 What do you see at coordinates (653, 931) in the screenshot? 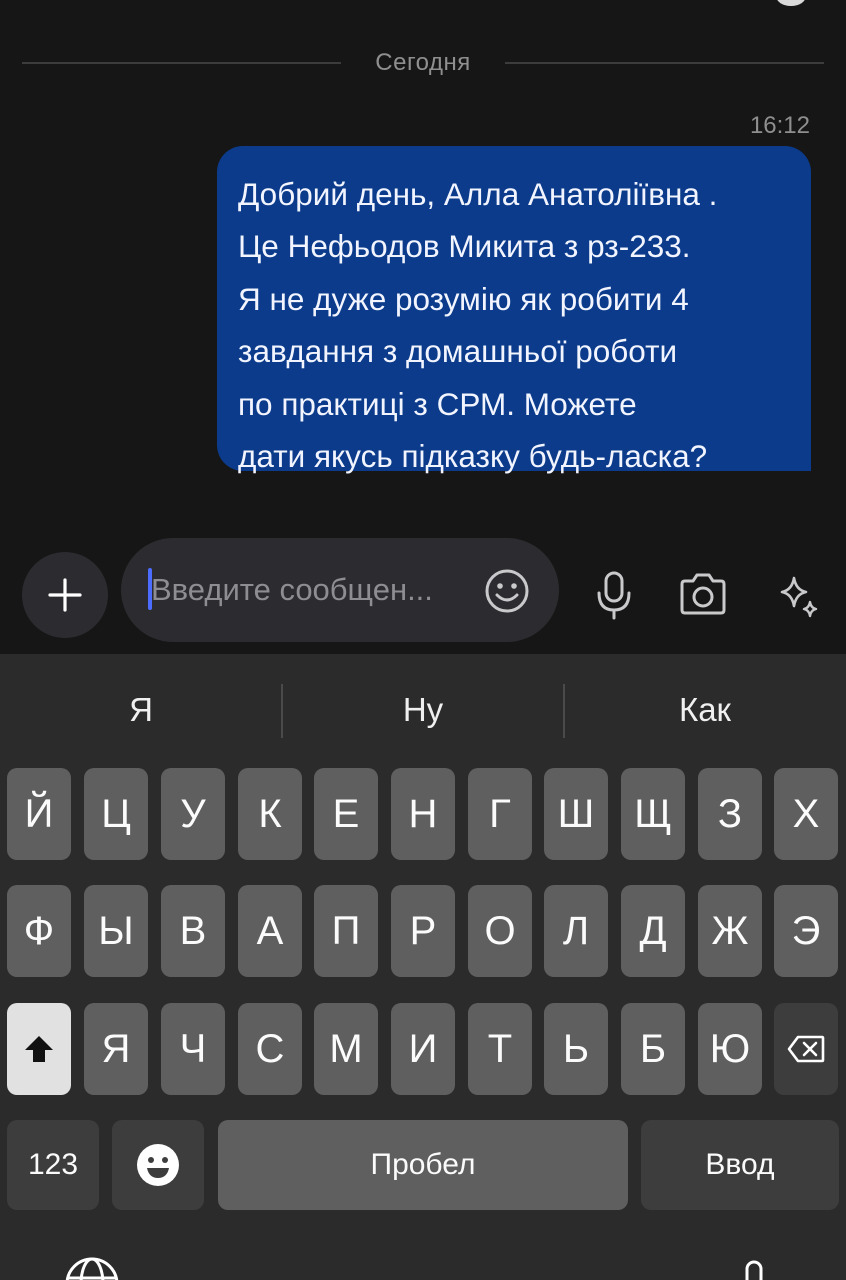
I see `key: Д` at bounding box center [653, 931].